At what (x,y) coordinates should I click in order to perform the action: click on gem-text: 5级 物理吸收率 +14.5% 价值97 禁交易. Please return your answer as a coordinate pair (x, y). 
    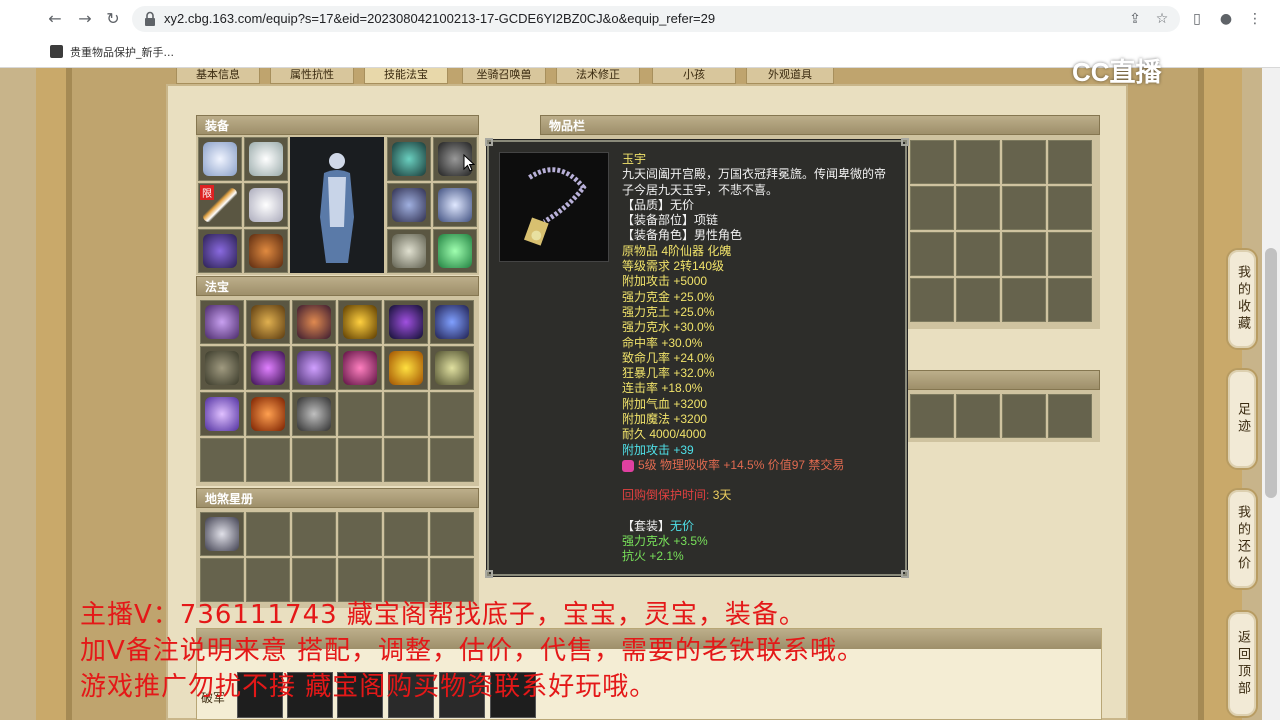
    Looking at the image, I should click on (741, 464).